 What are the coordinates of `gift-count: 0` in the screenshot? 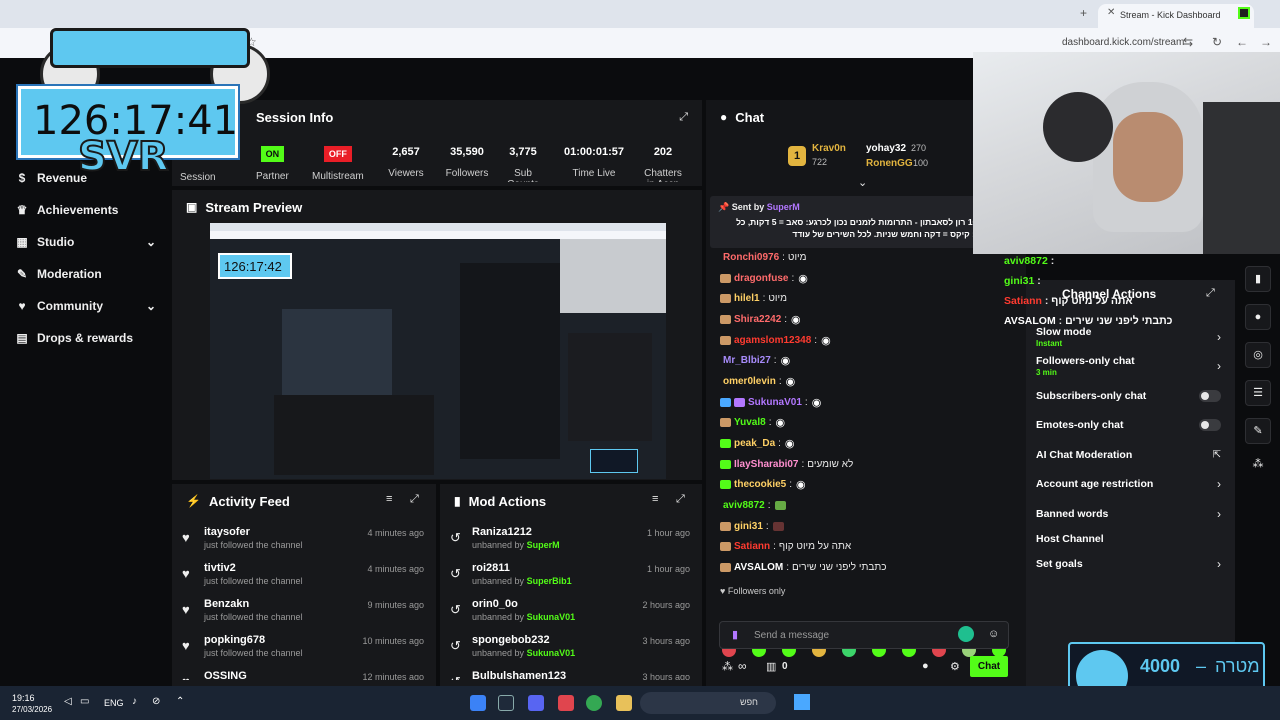 It's located at (785, 666).